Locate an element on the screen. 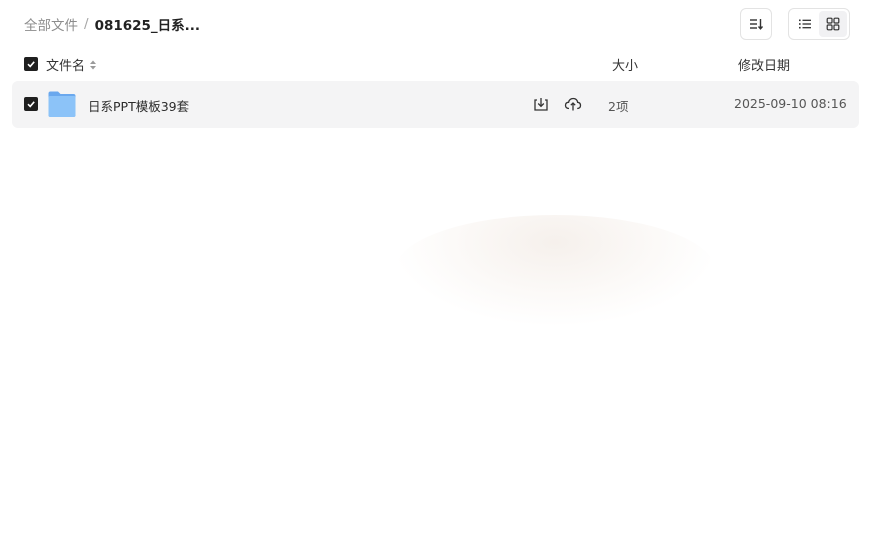 The height and width of the screenshot is (538, 874). list-view-button is located at coordinates (805, 24).